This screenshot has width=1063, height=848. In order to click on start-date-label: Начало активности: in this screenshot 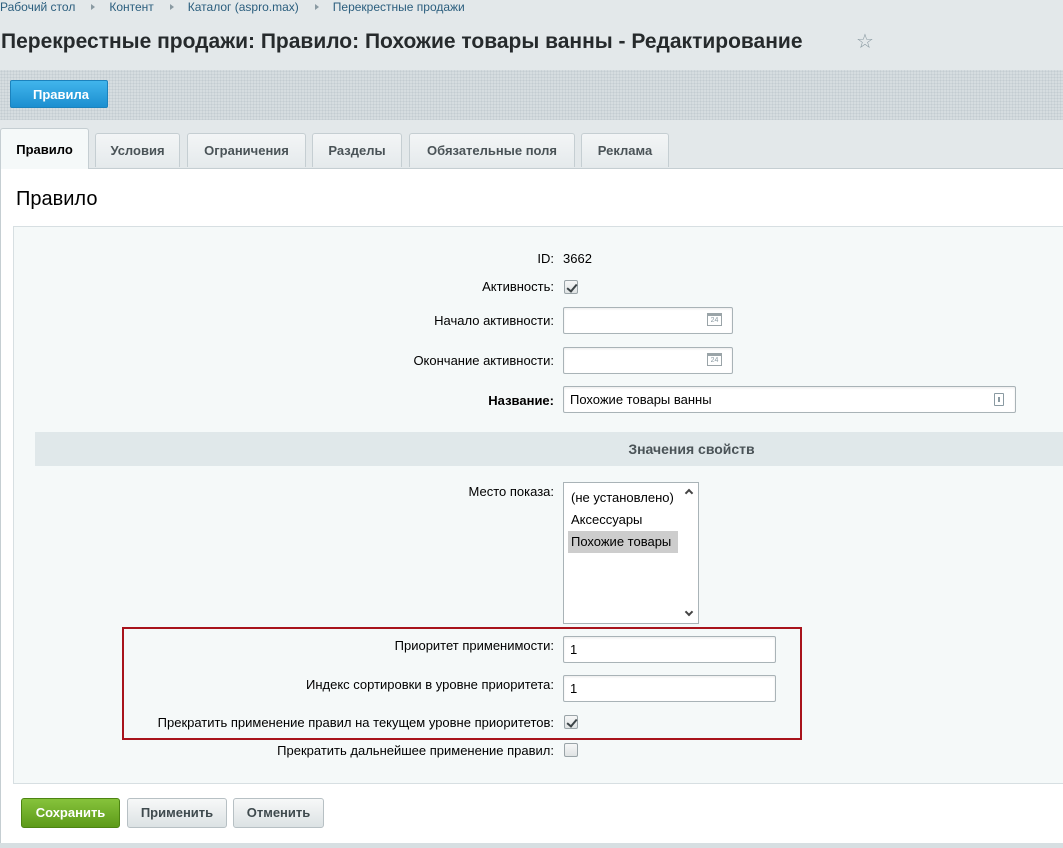, I will do `click(494, 320)`.